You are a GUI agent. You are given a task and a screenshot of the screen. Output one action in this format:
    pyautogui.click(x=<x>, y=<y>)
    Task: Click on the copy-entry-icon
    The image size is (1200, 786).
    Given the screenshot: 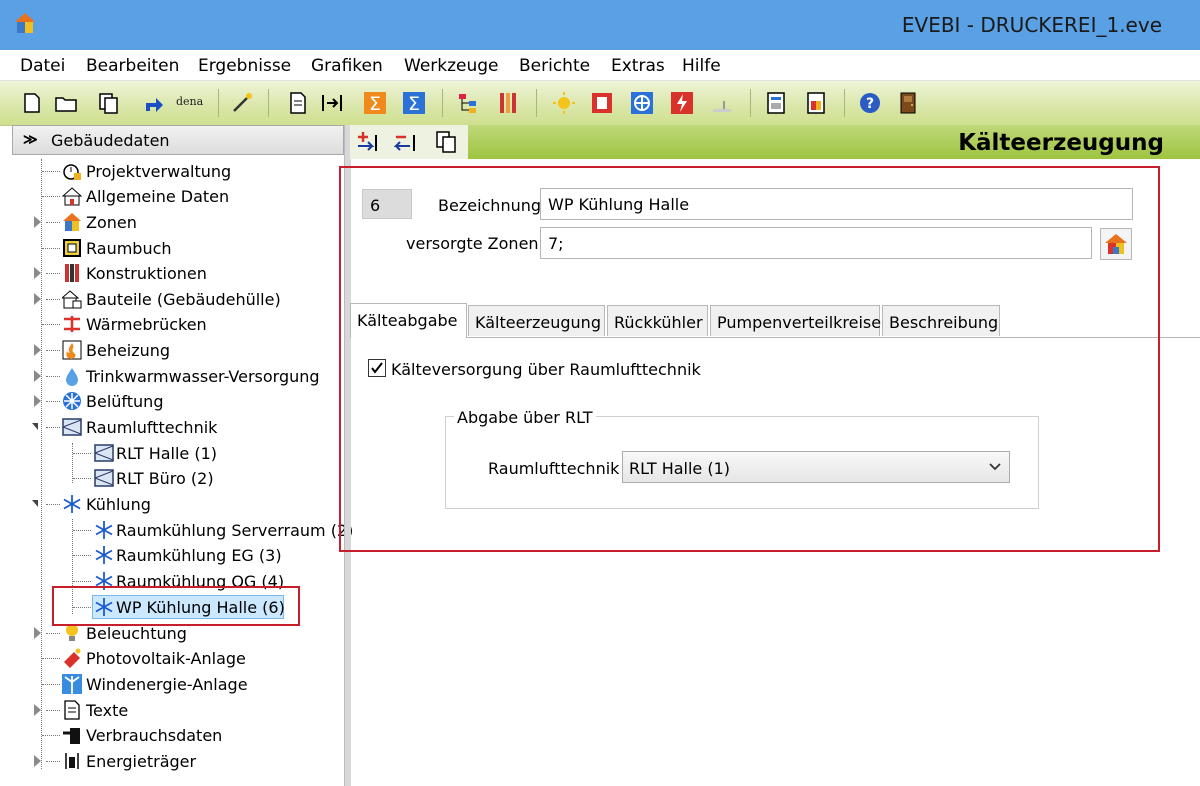 What is the action you would take?
    pyautogui.click(x=446, y=142)
    